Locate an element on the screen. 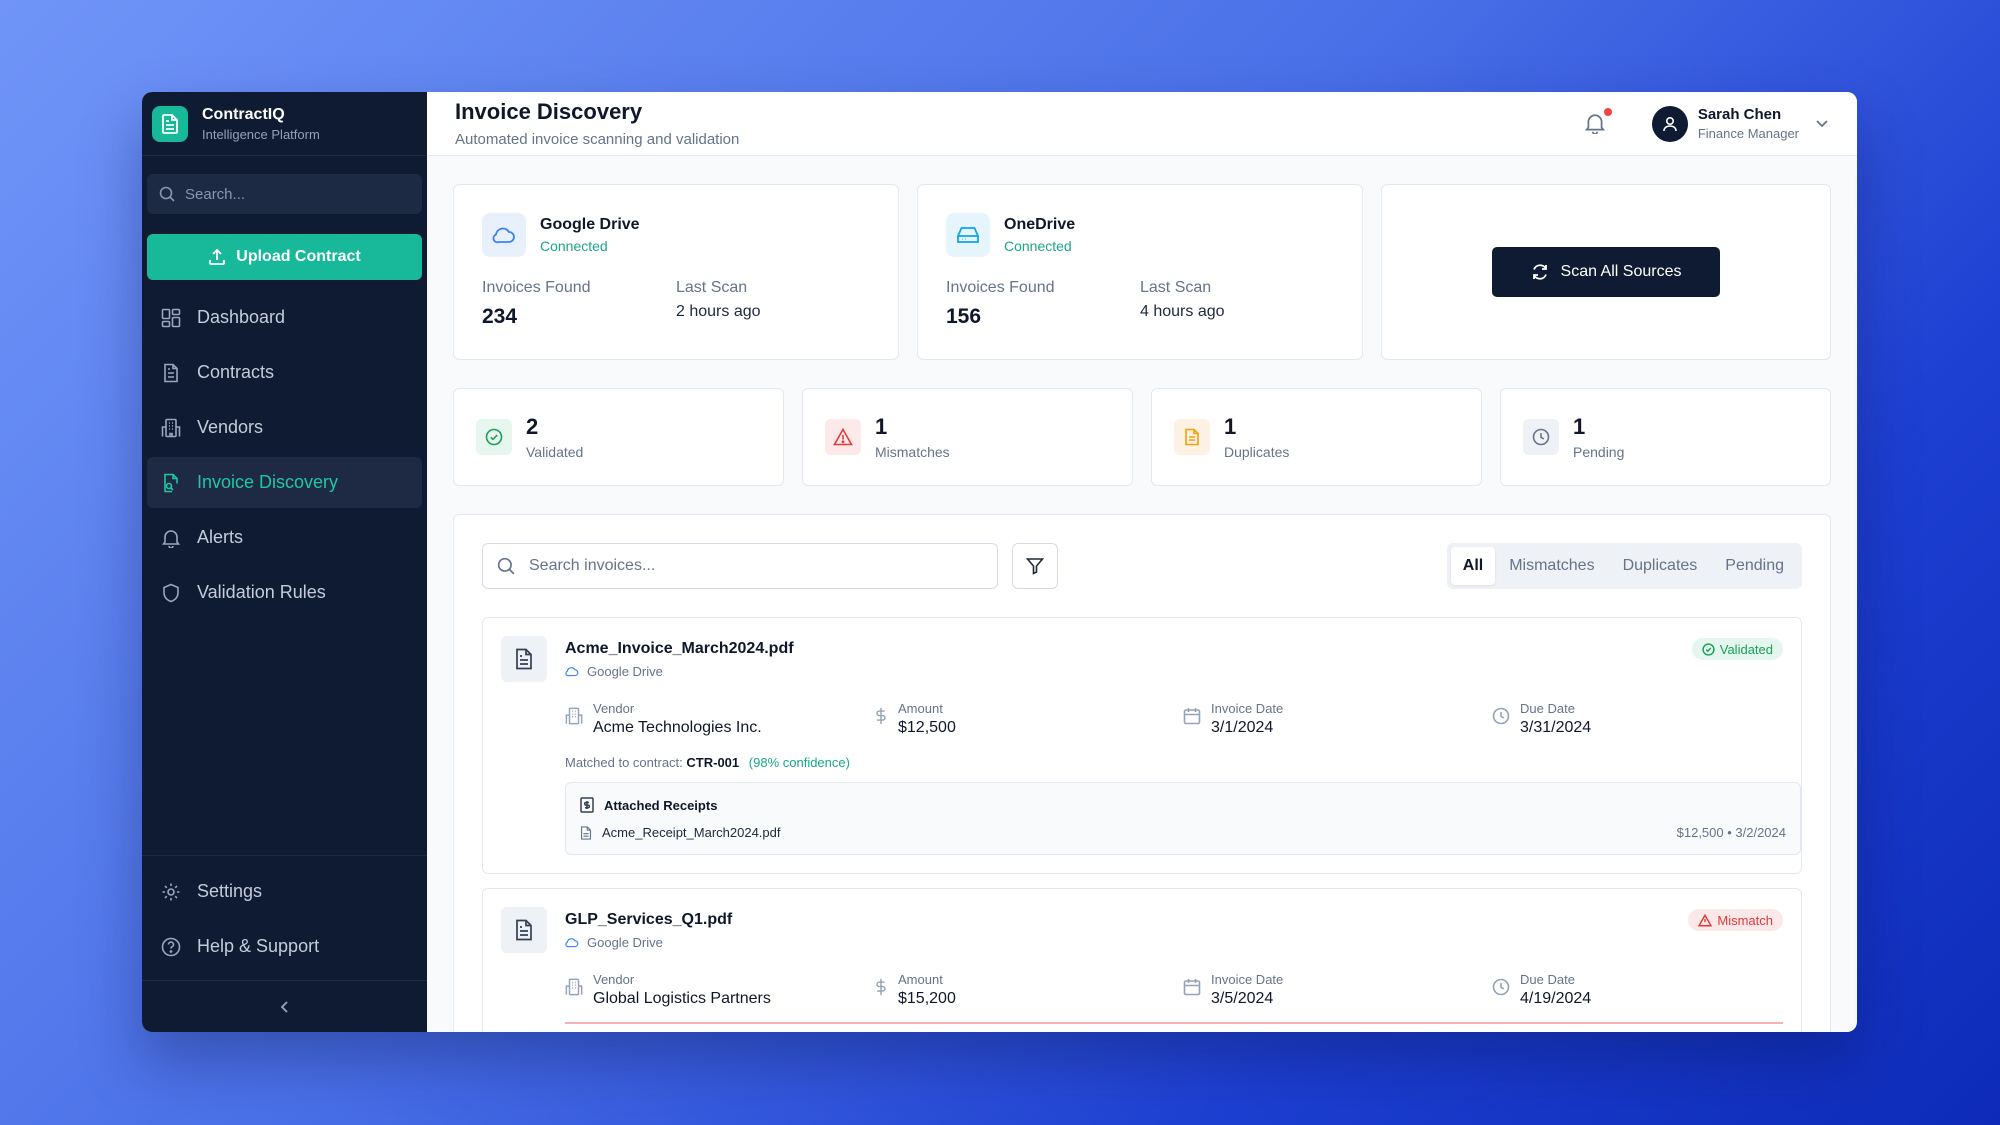 The image size is (2000, 1125). tab-duplicates: Duplicates is located at coordinates (1660, 566).